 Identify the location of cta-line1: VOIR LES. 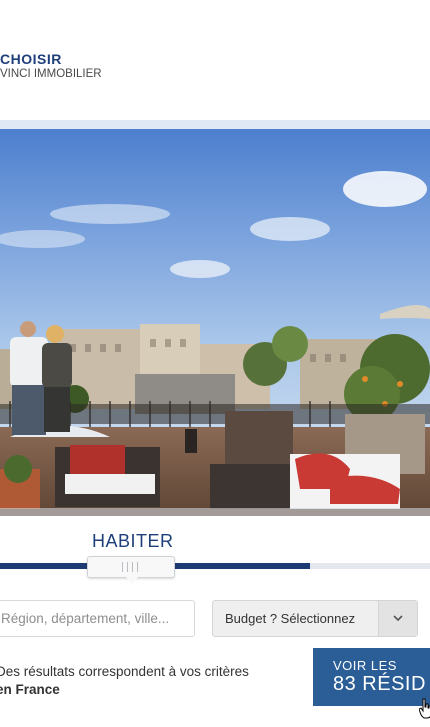
(365, 665).